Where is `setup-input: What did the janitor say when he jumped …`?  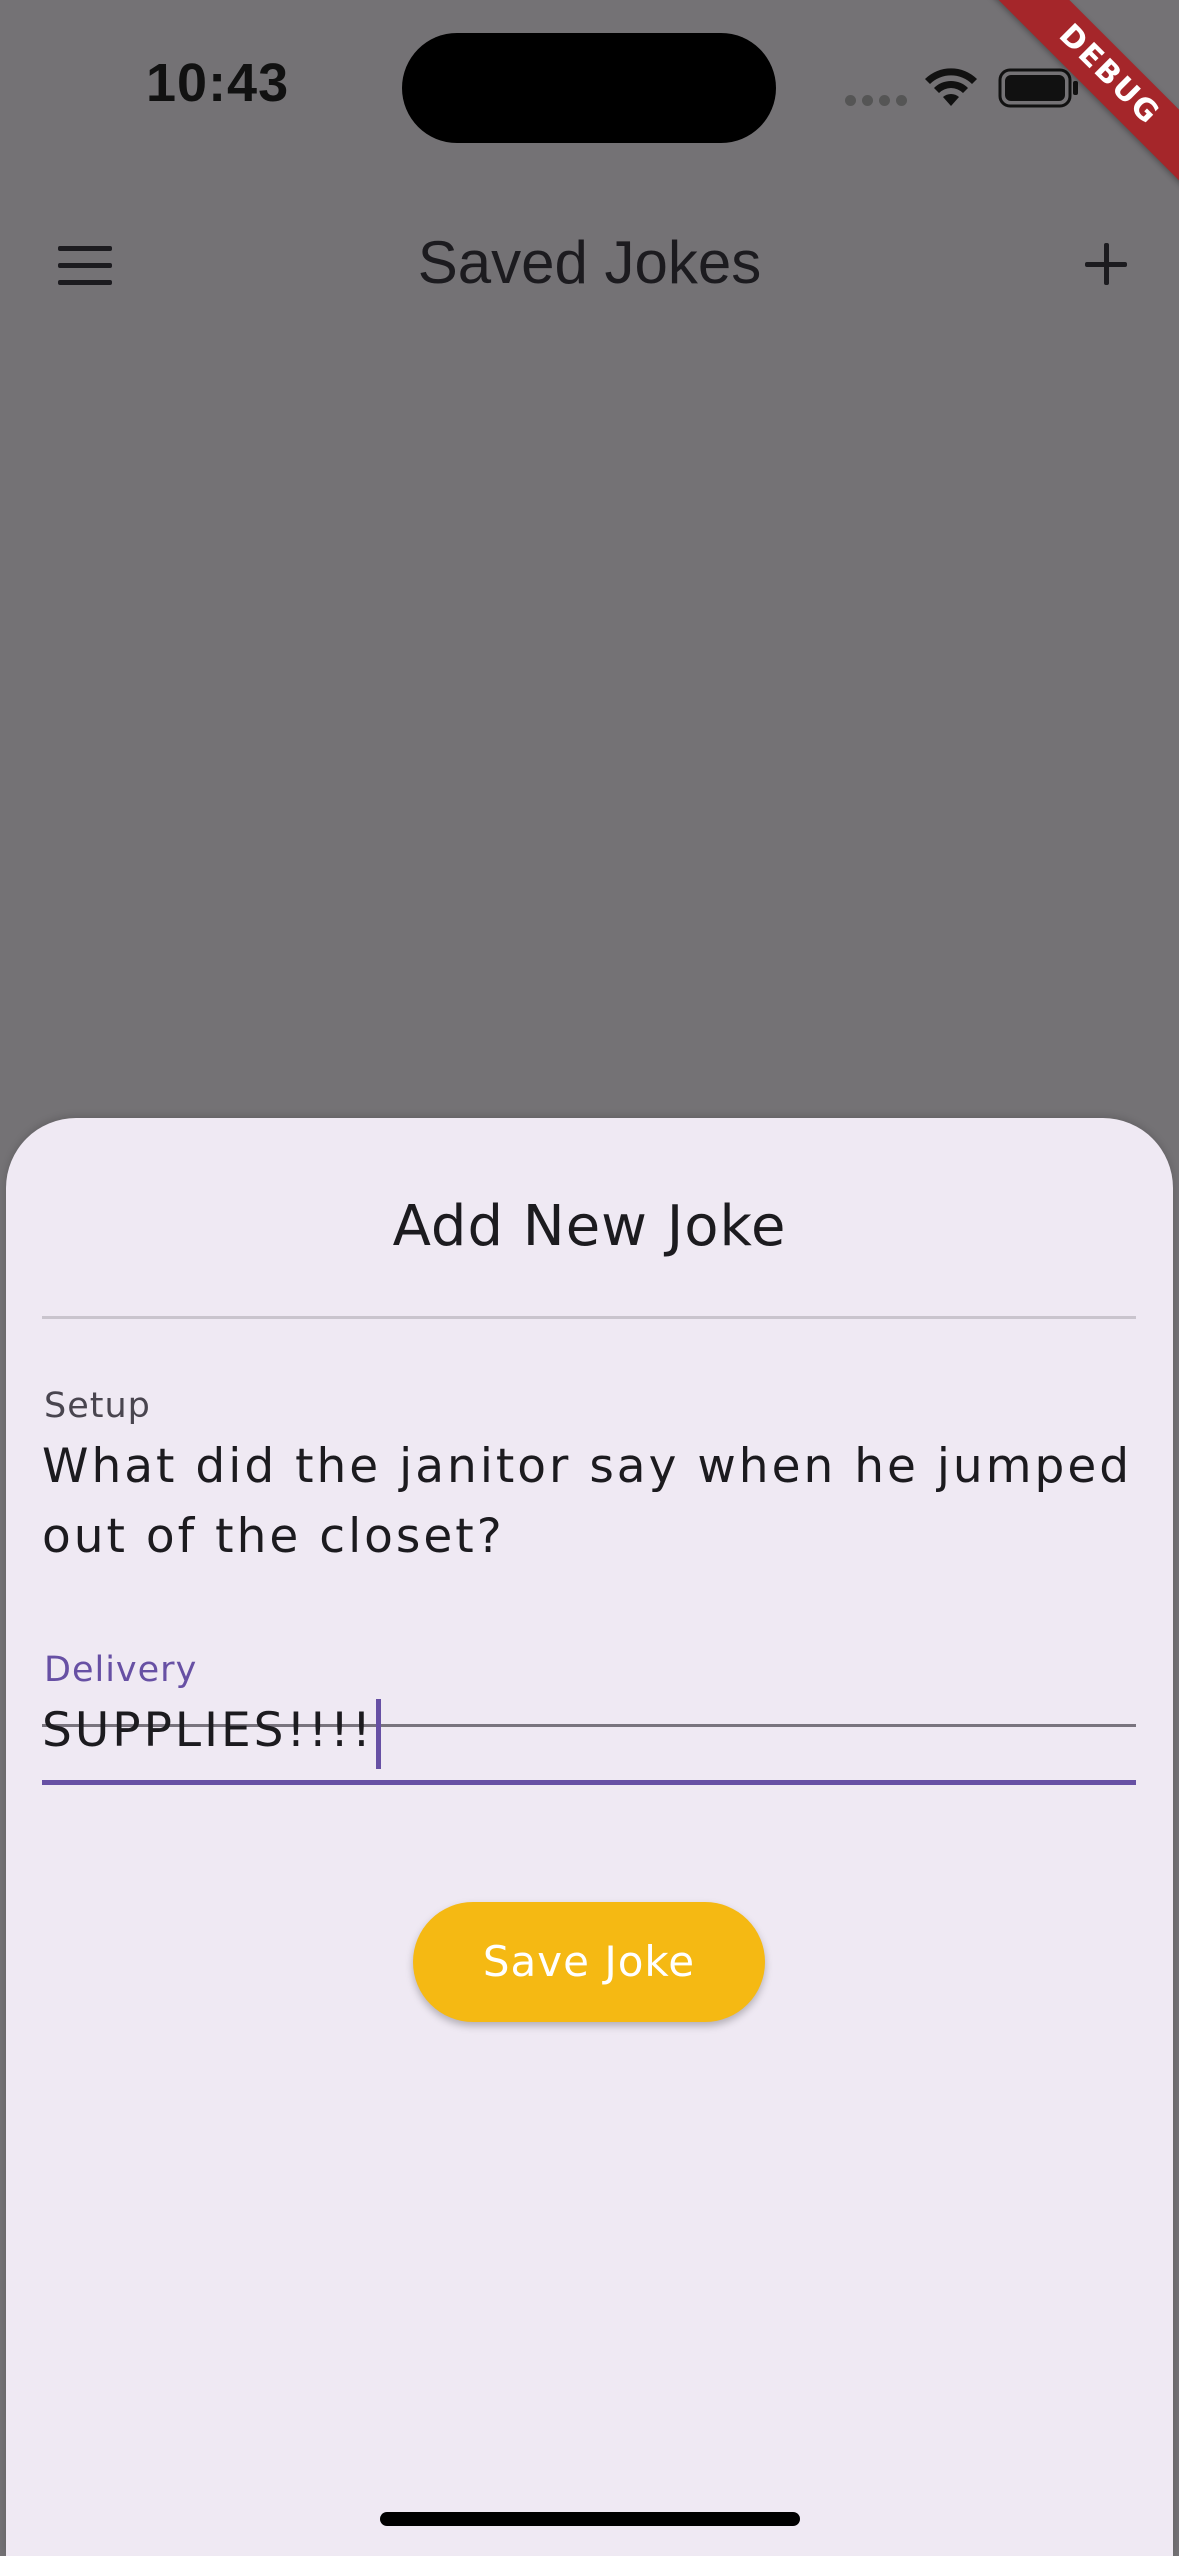
setup-input: What did the janitor say when he jumped … is located at coordinates (589, 1502).